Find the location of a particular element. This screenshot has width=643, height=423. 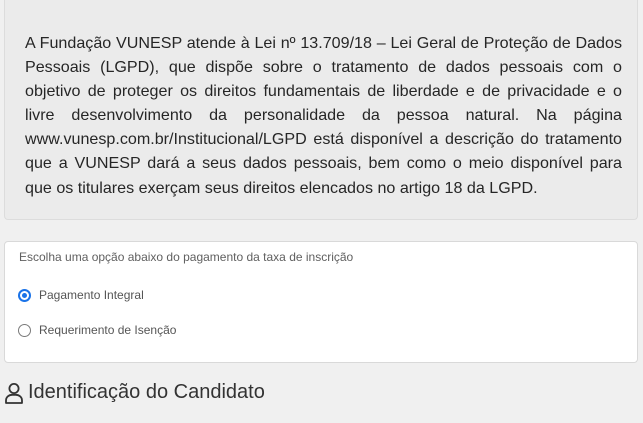

option-pagamento-integral: Pagamento Integral is located at coordinates (81, 295).